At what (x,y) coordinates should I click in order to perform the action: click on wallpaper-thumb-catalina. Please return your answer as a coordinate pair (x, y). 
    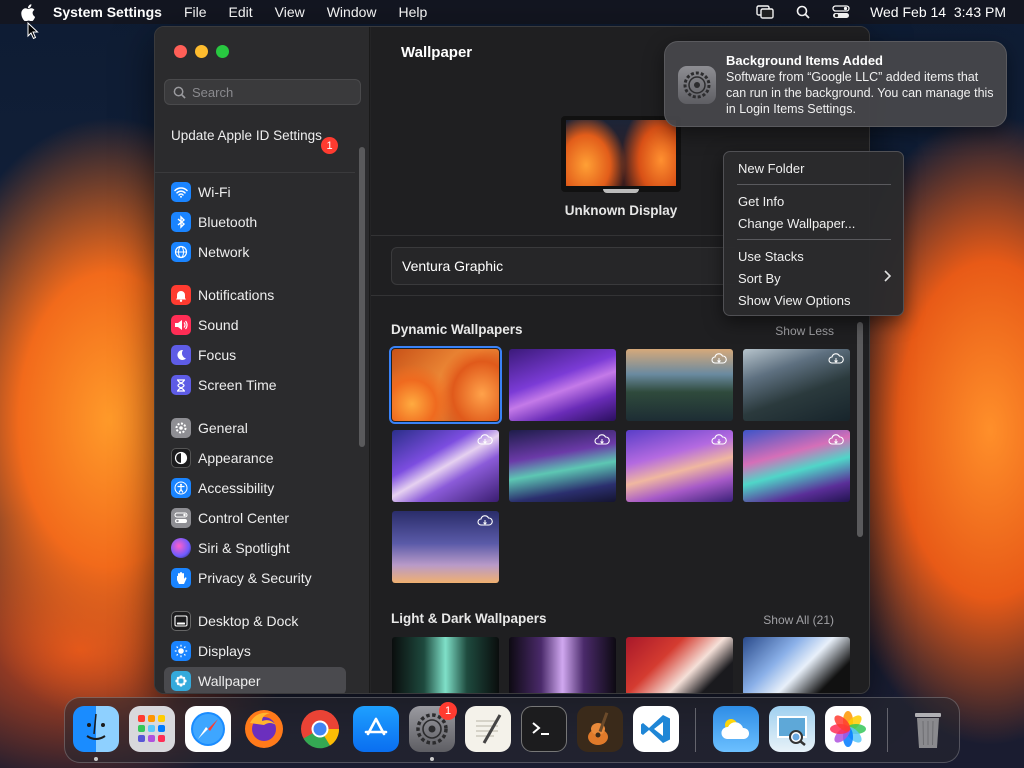
    Looking at the image, I should click on (796, 385).